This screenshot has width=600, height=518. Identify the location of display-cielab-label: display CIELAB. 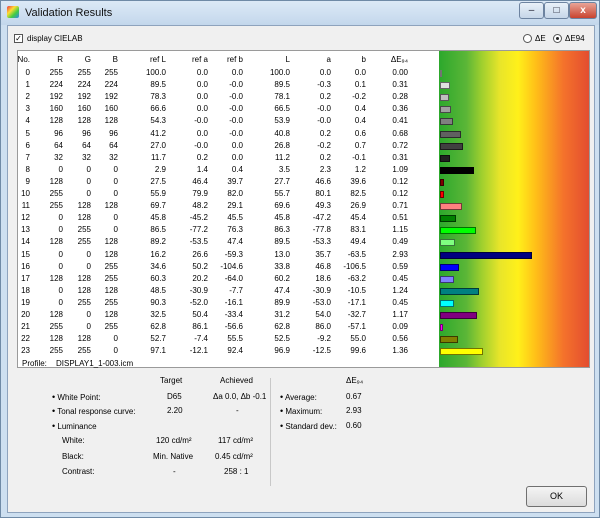
(55, 38).